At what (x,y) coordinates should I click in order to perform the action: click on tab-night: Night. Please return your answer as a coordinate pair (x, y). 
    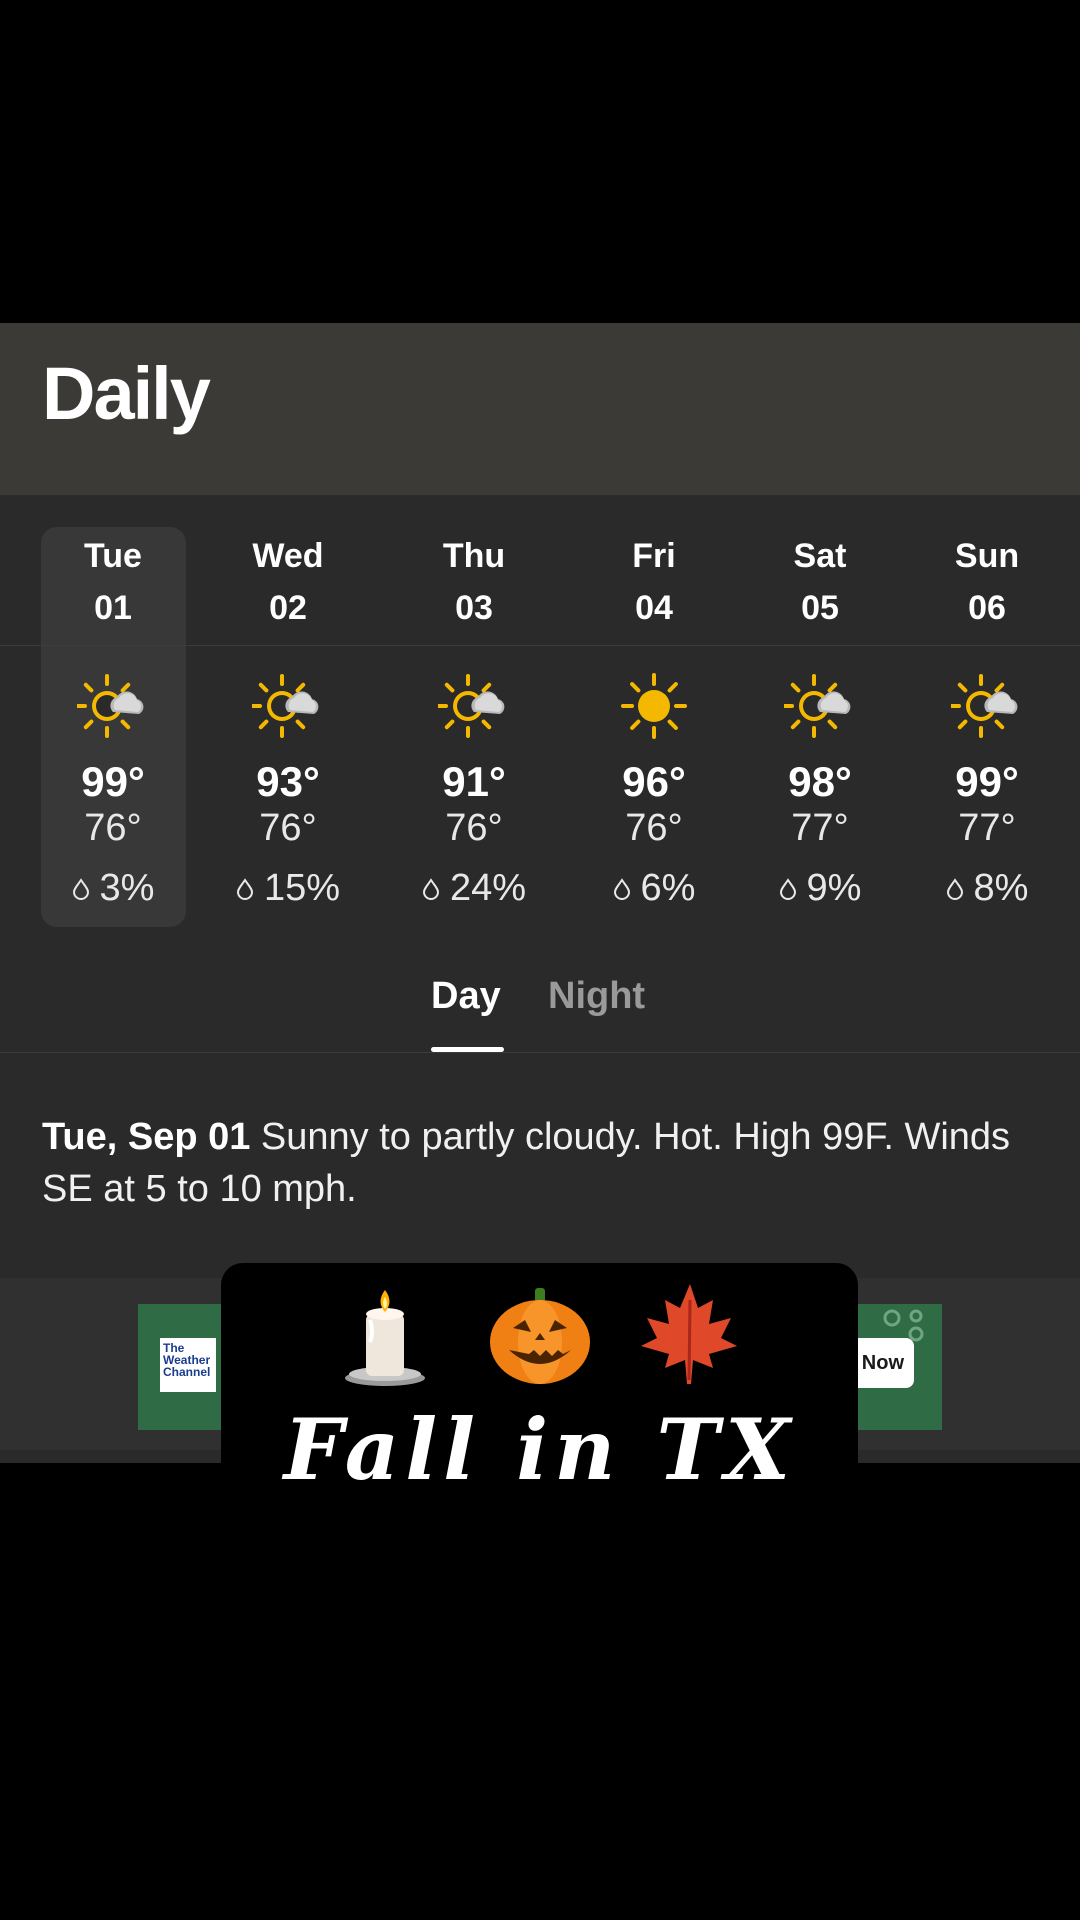
    Looking at the image, I should click on (596, 996).